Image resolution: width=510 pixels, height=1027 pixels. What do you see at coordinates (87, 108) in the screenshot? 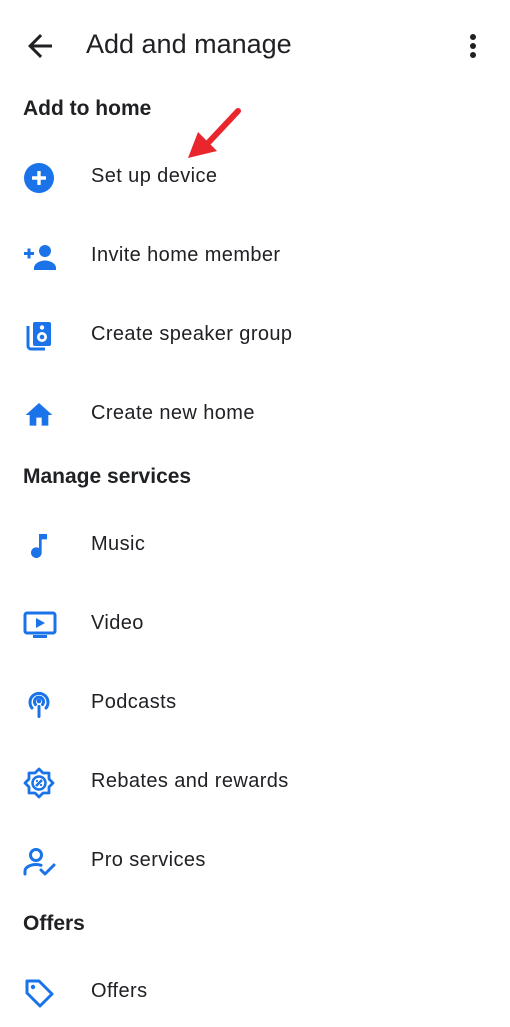
I see `section-title-add-to-home: Add to home` at bounding box center [87, 108].